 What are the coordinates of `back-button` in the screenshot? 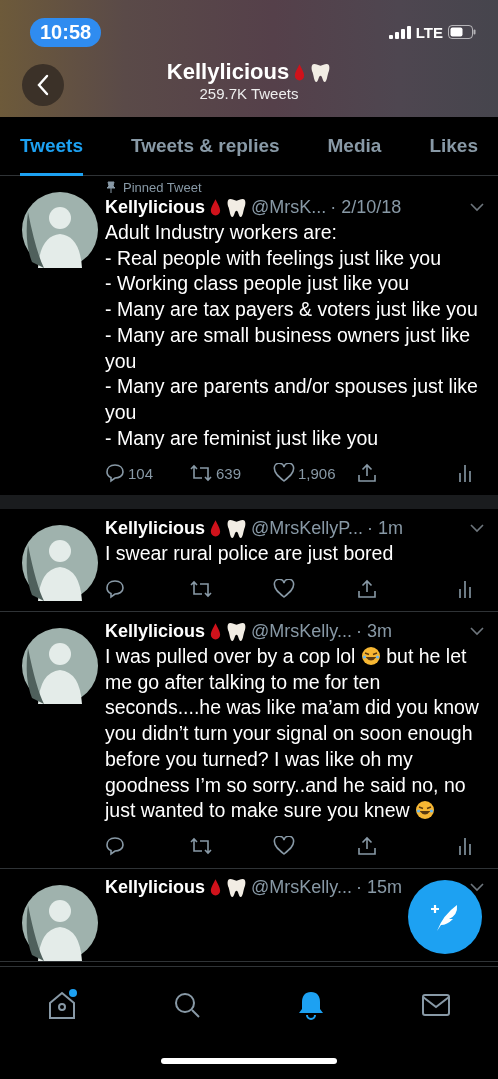 It's located at (43, 84).